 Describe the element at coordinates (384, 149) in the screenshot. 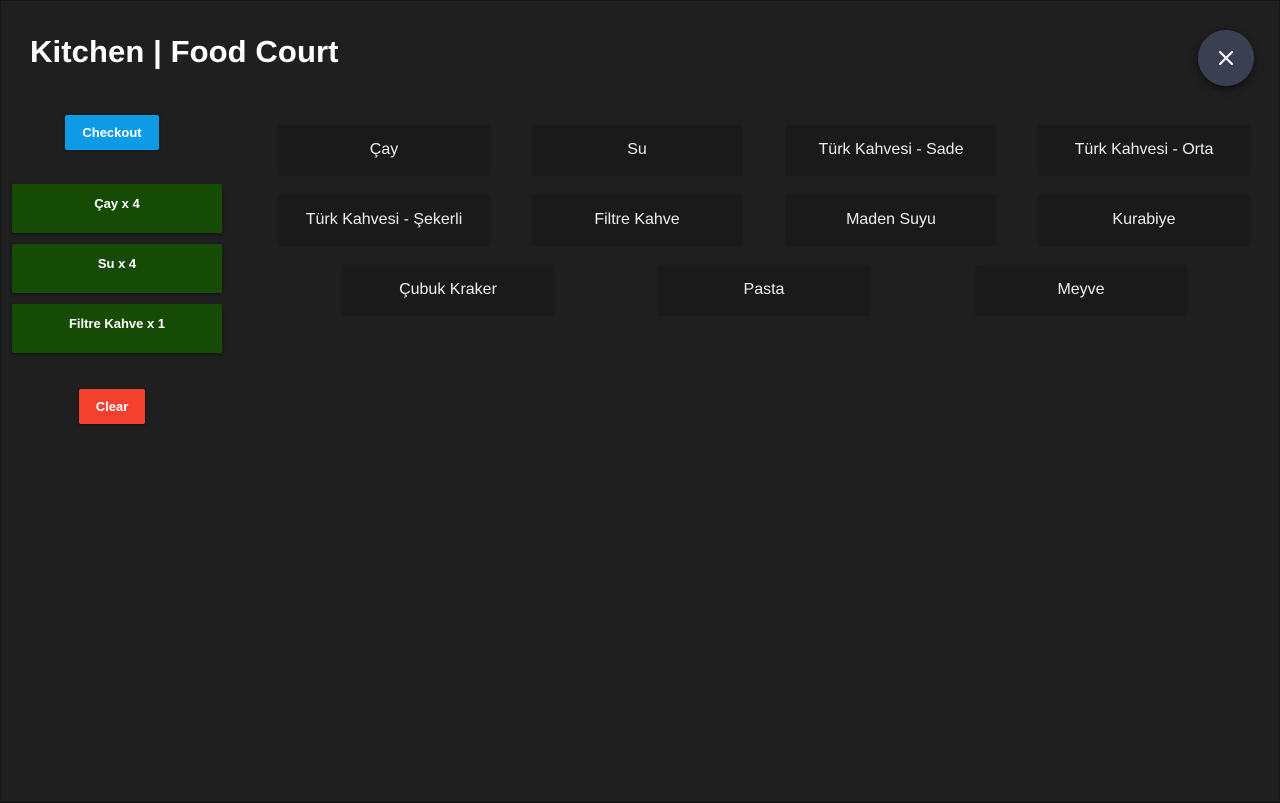

I see `product-button-cay: Çay` at that location.